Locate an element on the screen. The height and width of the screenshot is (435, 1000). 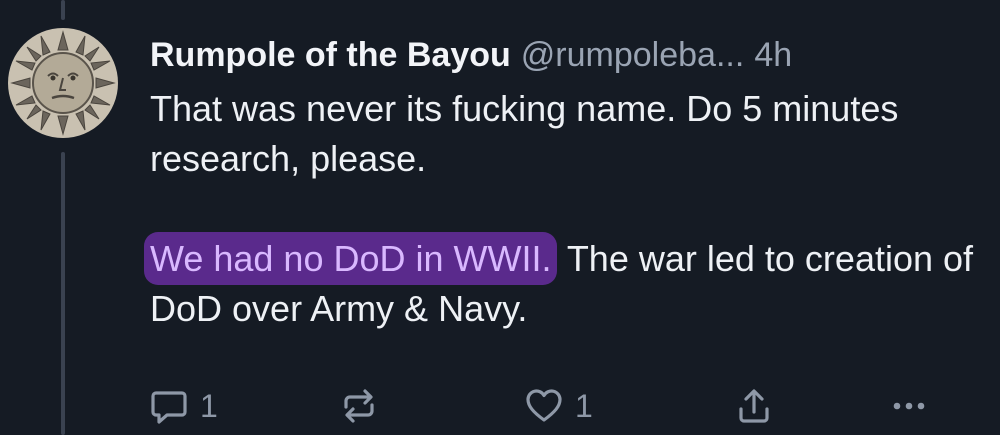
more-options-icon is located at coordinates (909, 406).